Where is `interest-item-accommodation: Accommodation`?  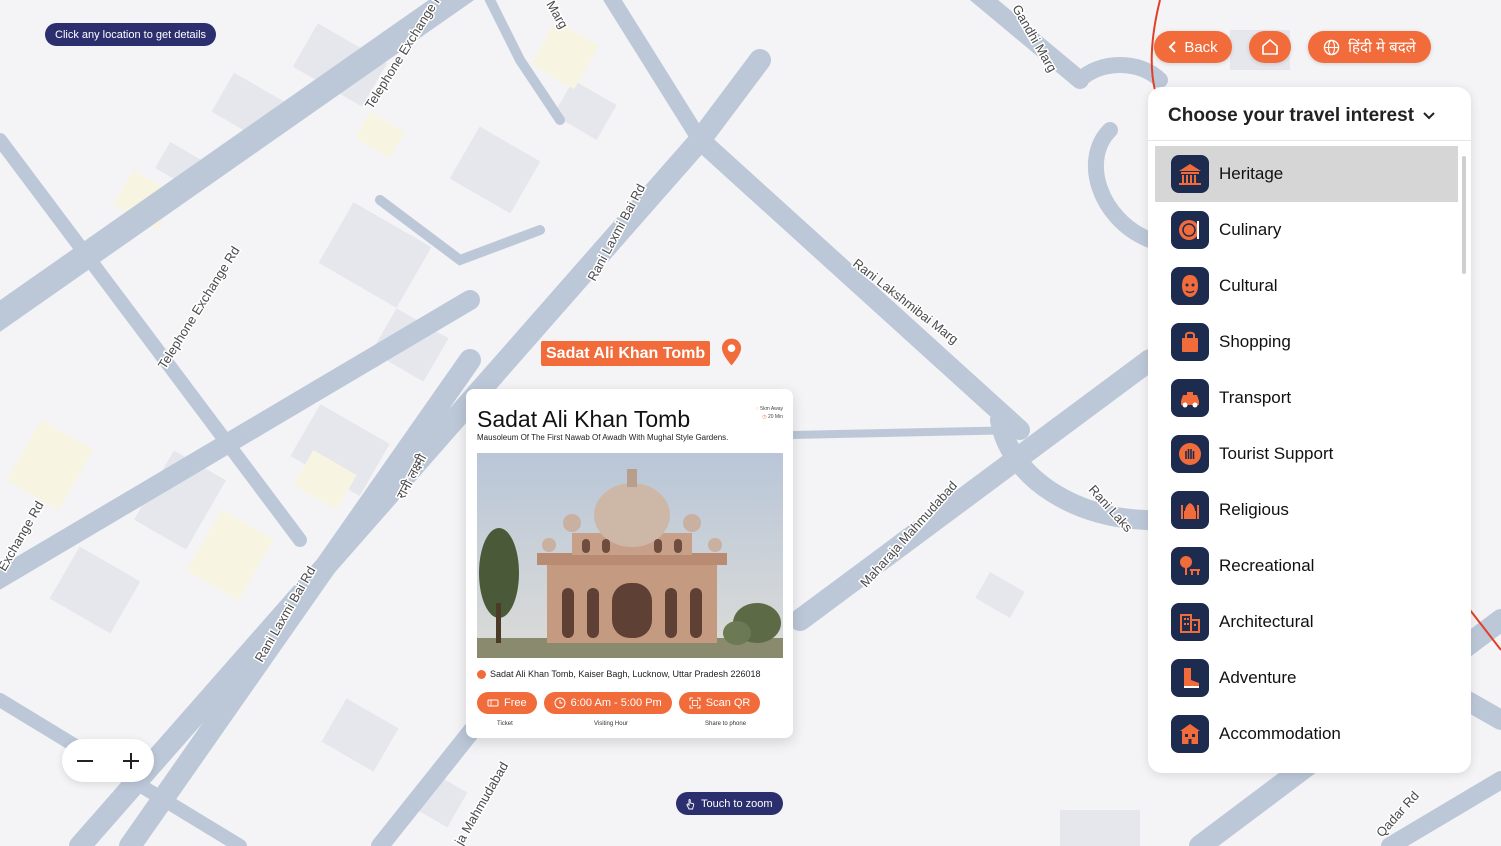 interest-item-accommodation: Accommodation is located at coordinates (1306, 734).